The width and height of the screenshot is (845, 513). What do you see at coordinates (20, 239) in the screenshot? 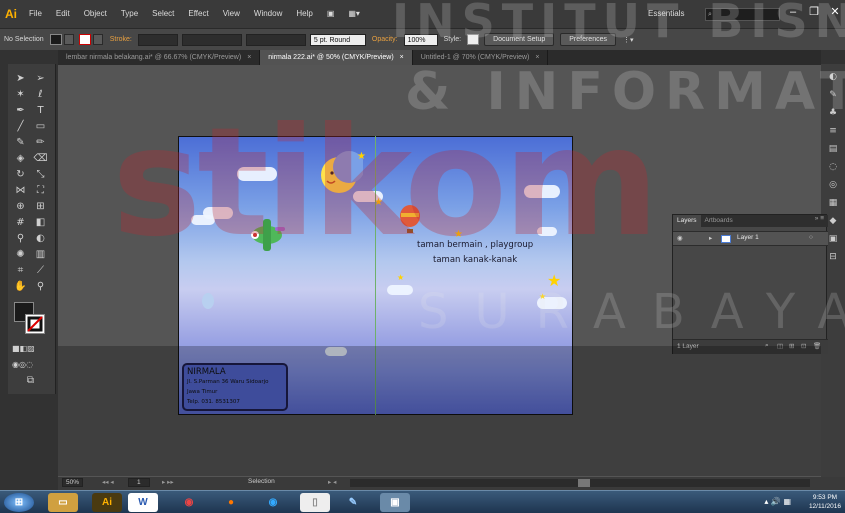
I see `eyedropper-tool-icon: ⚲` at bounding box center [20, 239].